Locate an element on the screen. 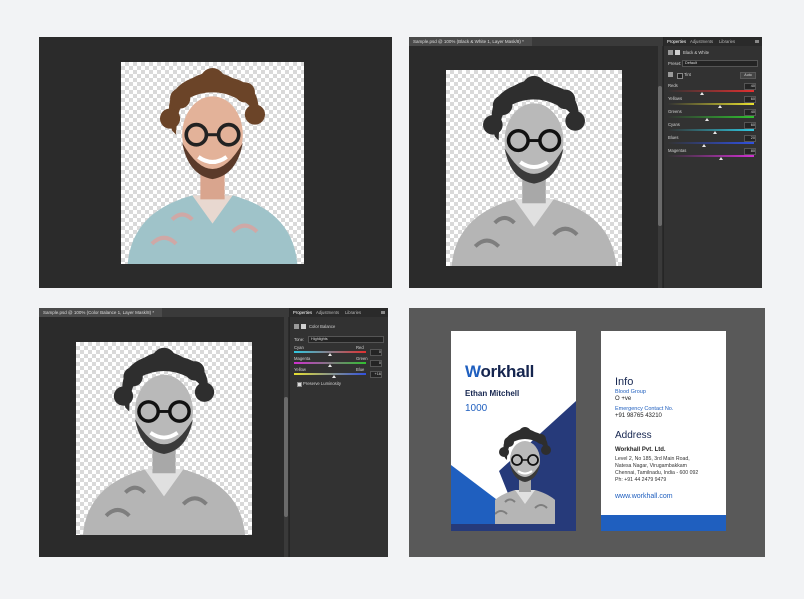 The width and height of the screenshot is (804, 599). slider-right-label: Green is located at coordinates (362, 358).